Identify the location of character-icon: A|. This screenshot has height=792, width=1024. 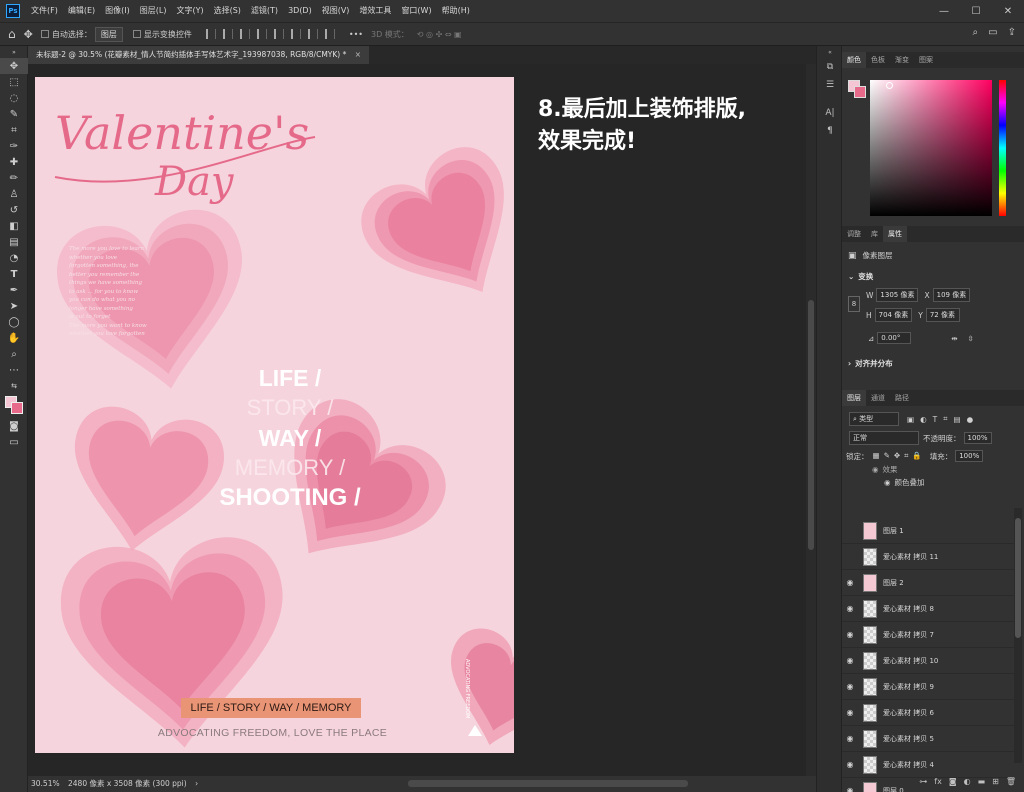
(830, 113).